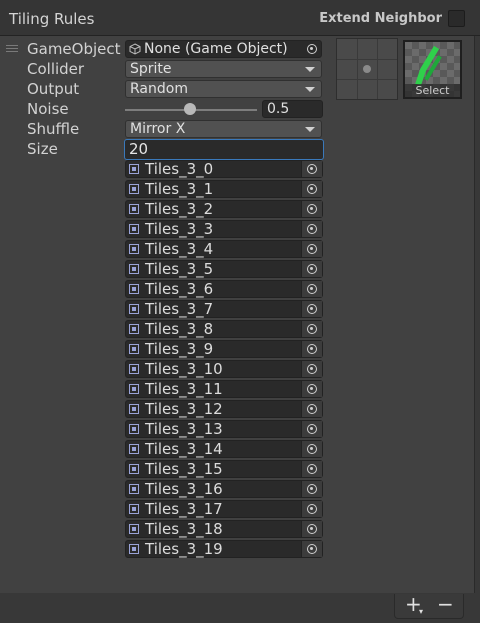 Image resolution: width=480 pixels, height=623 pixels. I want to click on sprite-name: Tiles_3_9, so click(179, 349).